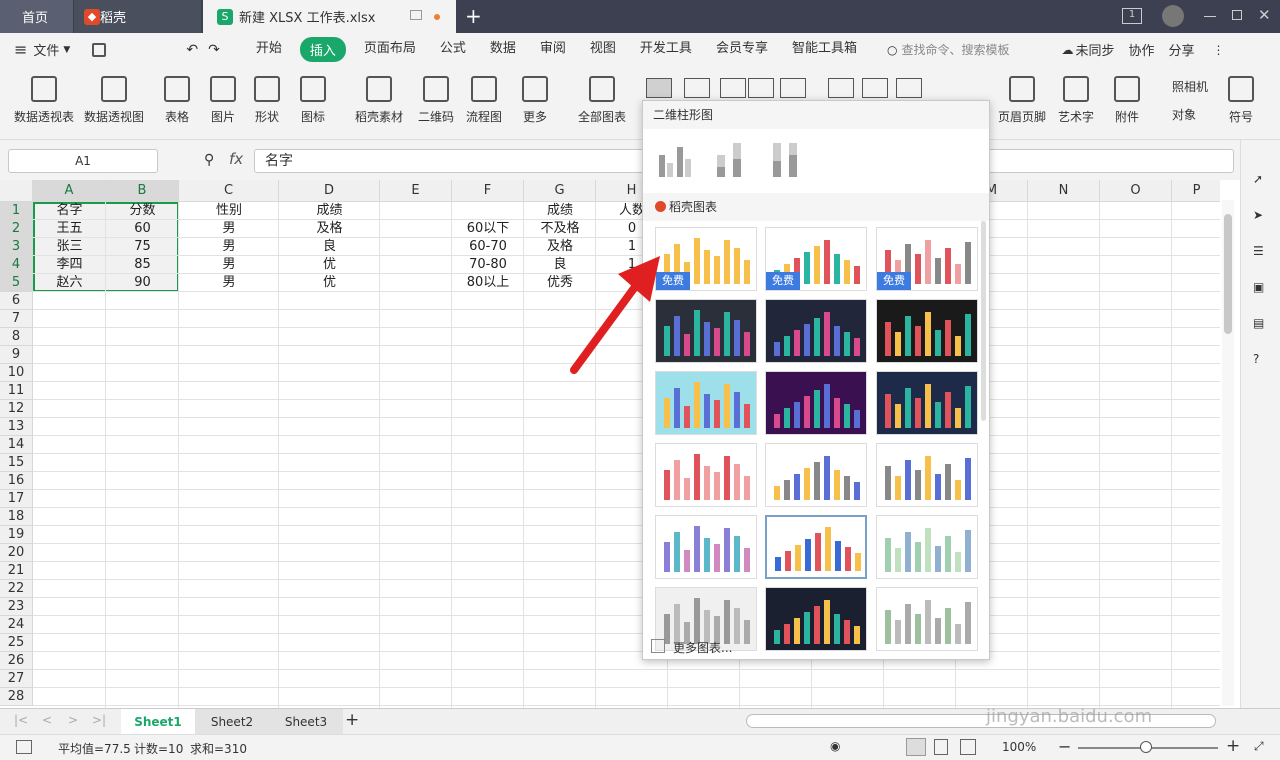 The width and height of the screenshot is (1280, 760). What do you see at coordinates (99, 49) in the screenshot?
I see `save-icon` at bounding box center [99, 49].